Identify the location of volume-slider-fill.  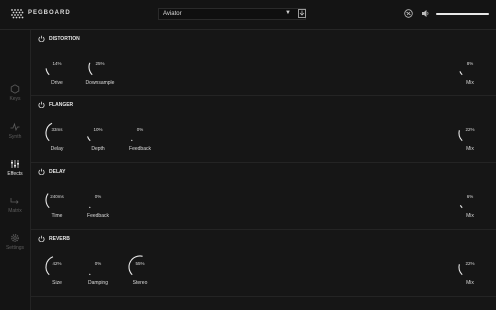
(462, 14).